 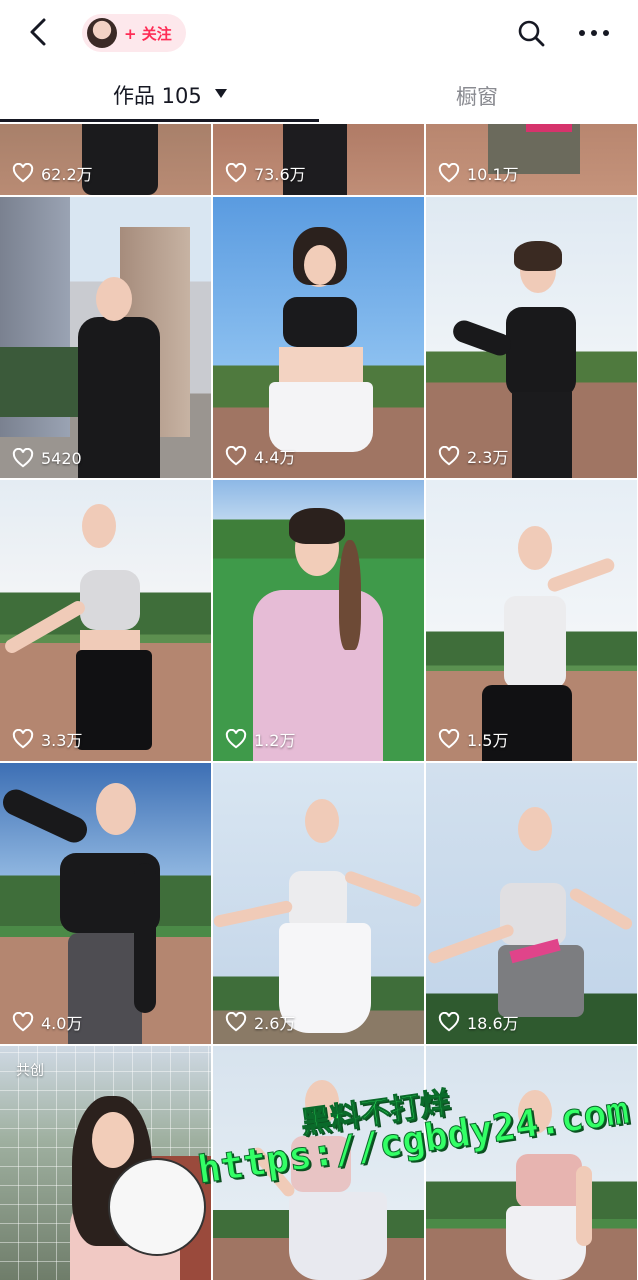 What do you see at coordinates (260, 456) in the screenshot?
I see `like-count: 4.4万` at bounding box center [260, 456].